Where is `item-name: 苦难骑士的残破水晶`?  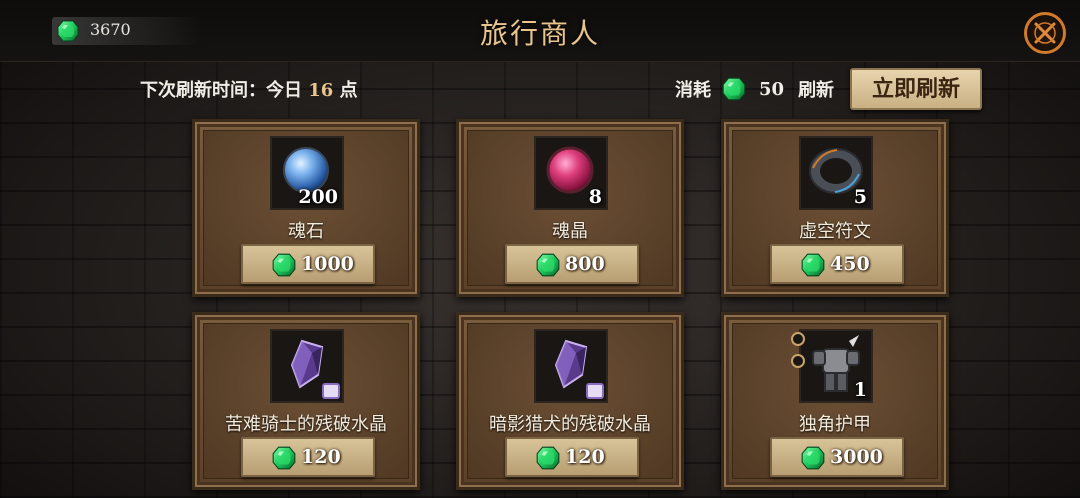
item-name: 苦难骑士的残破水晶 is located at coordinates (306, 424).